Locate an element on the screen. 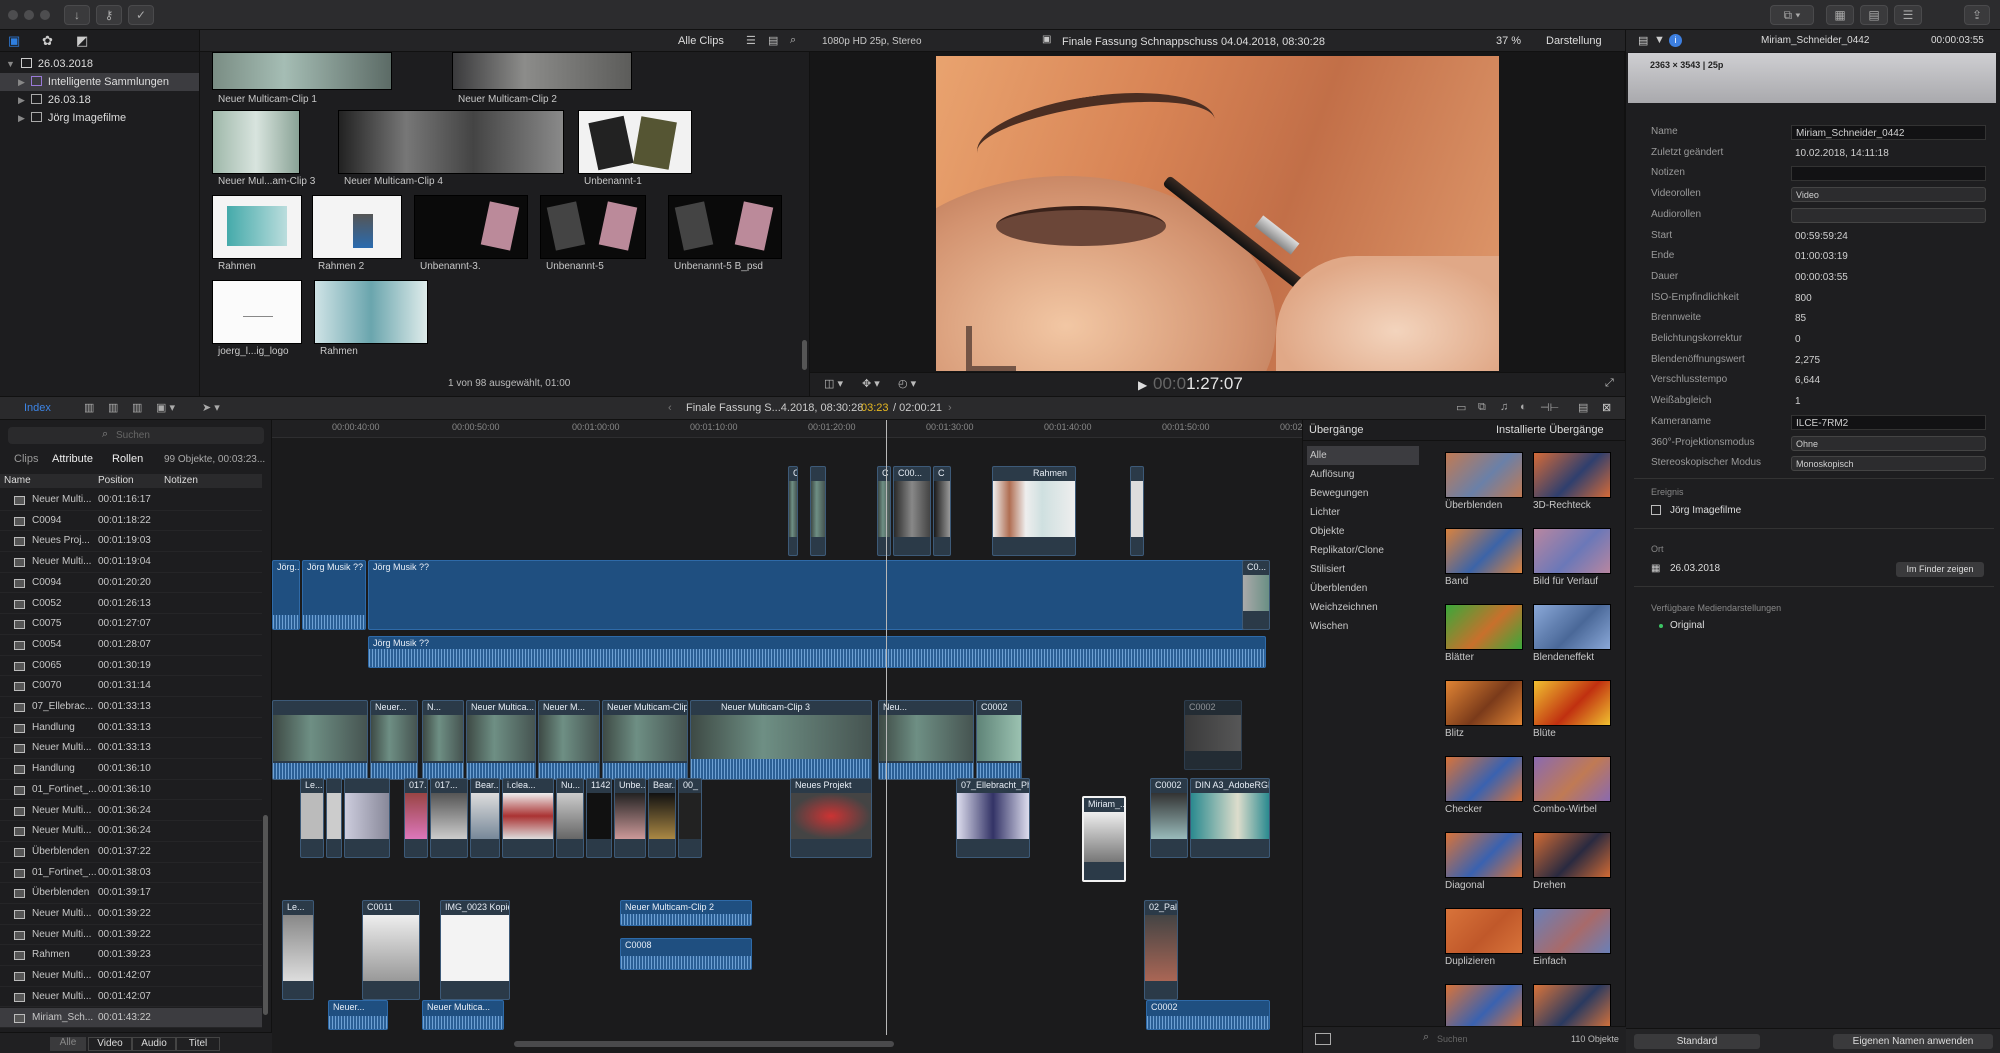 This screenshot has height=1053, width=2000. search-icon: ⌕ is located at coordinates (793, 40).